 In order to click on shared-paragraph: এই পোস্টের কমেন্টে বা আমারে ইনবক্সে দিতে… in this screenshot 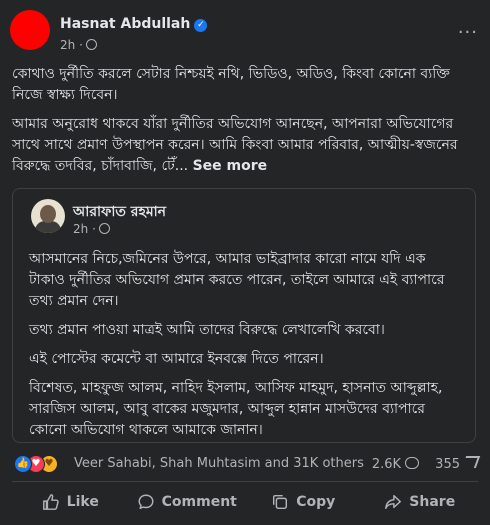, I will do `click(176, 359)`.